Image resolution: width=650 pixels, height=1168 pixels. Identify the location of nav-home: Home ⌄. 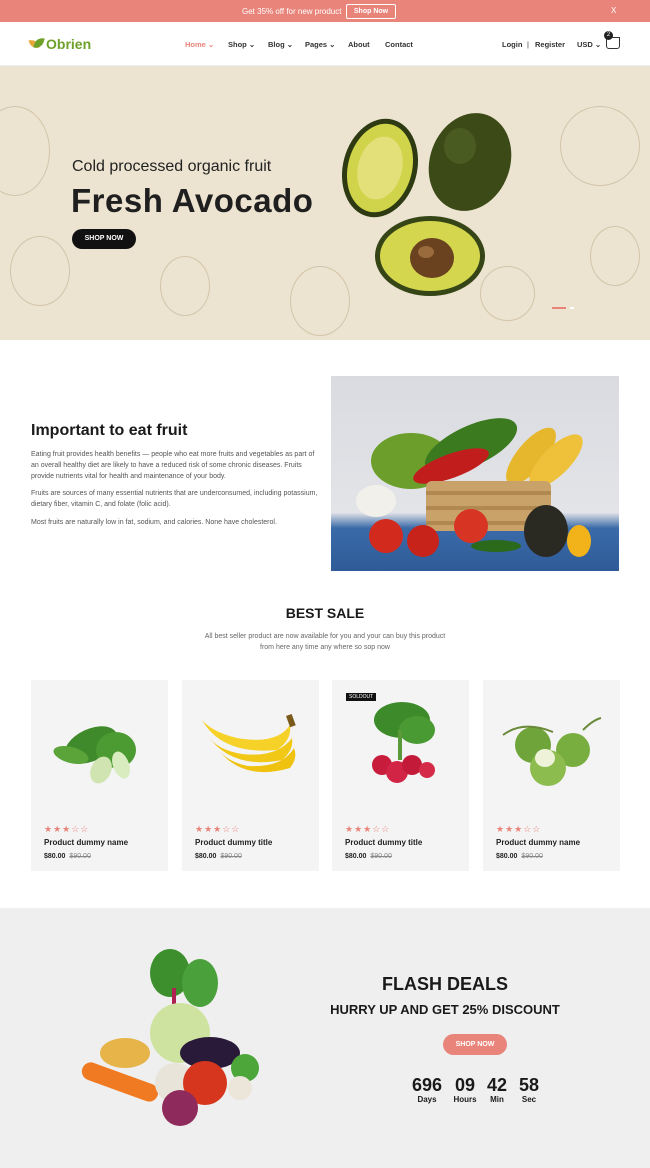
(199, 44).